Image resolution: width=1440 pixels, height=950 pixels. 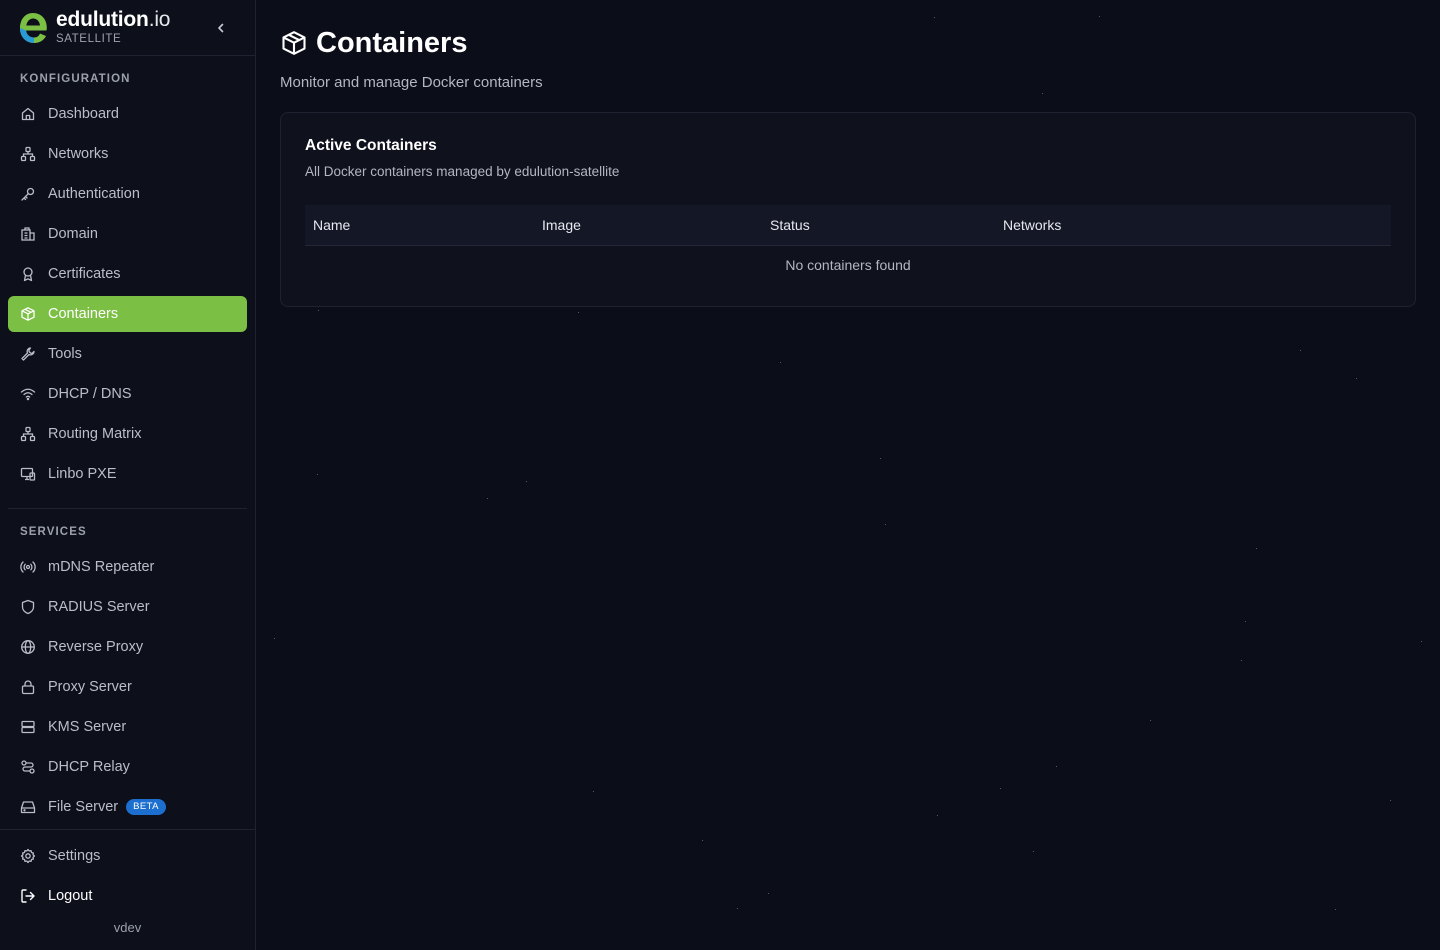 What do you see at coordinates (127, 314) in the screenshot?
I see `sidebar-item-containers: Containers` at bounding box center [127, 314].